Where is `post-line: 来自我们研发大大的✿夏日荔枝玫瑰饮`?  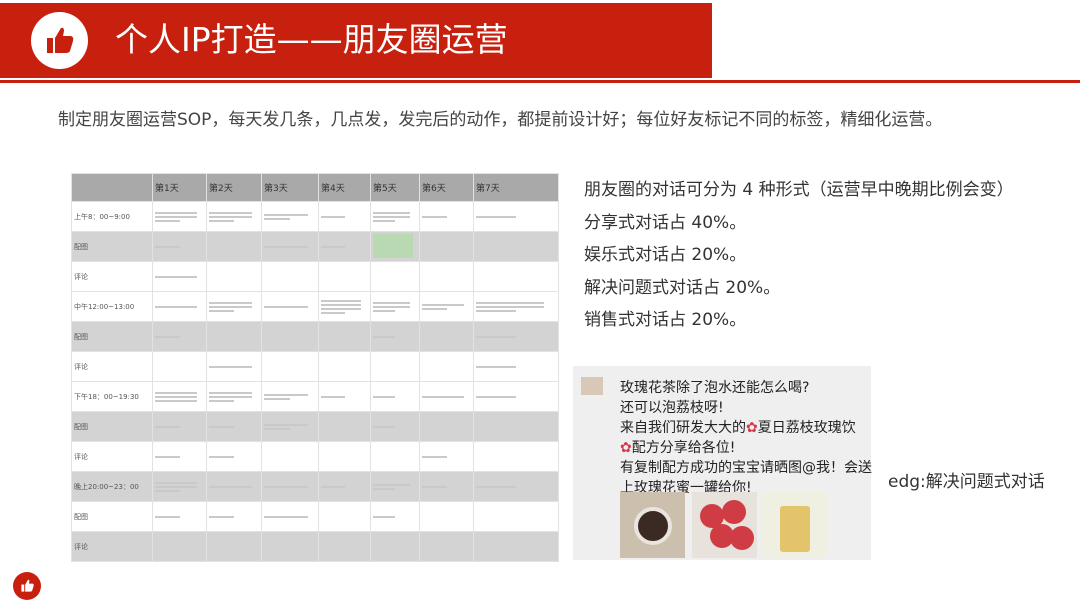
post-line: 来自我们研发大大的✿夏日荔枝玫瑰饮 is located at coordinates (738, 428).